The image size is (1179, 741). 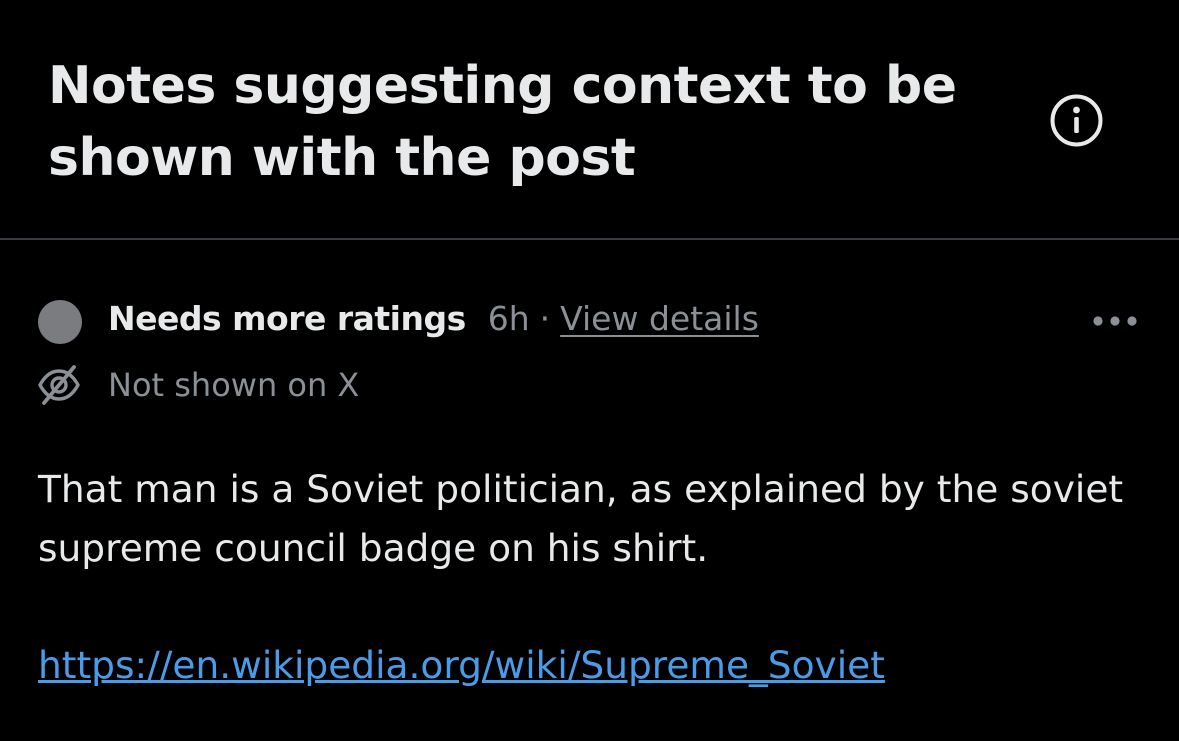 I want to click on more-horizontal-icon, so click(x=1115, y=321).